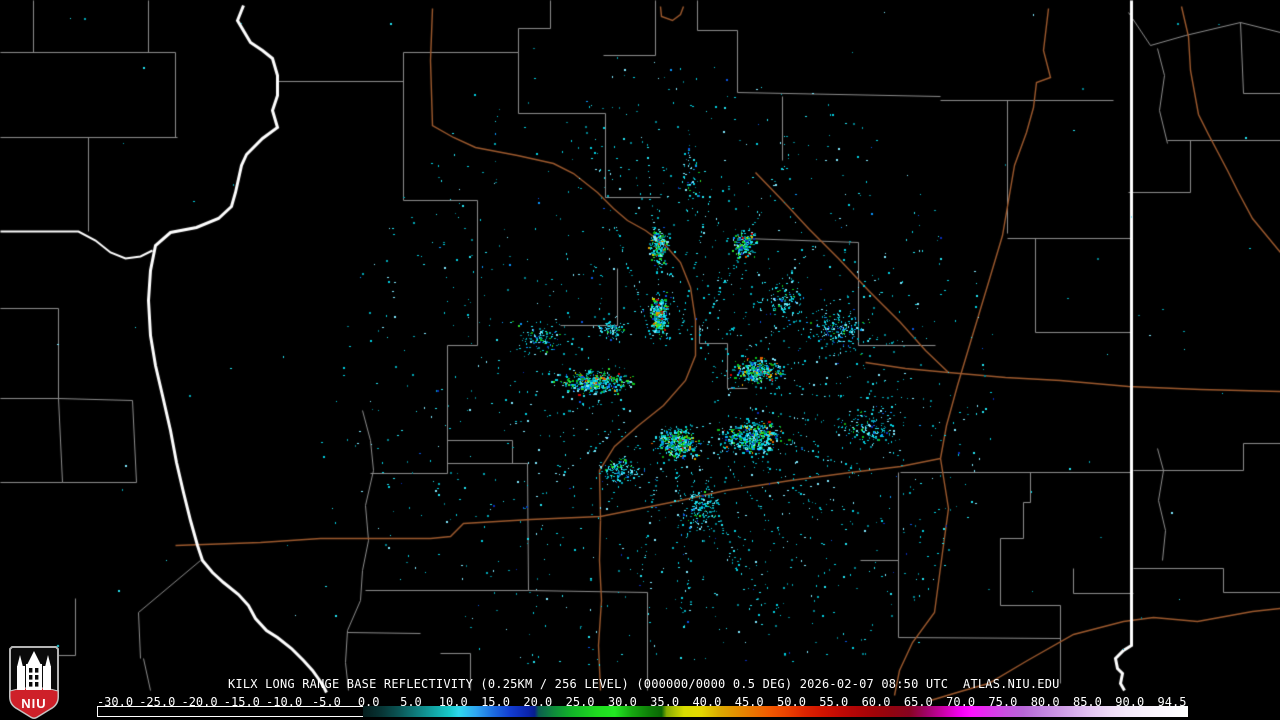  Describe the element at coordinates (33, 703) in the screenshot. I see `niu-logo-text: NIU` at that location.